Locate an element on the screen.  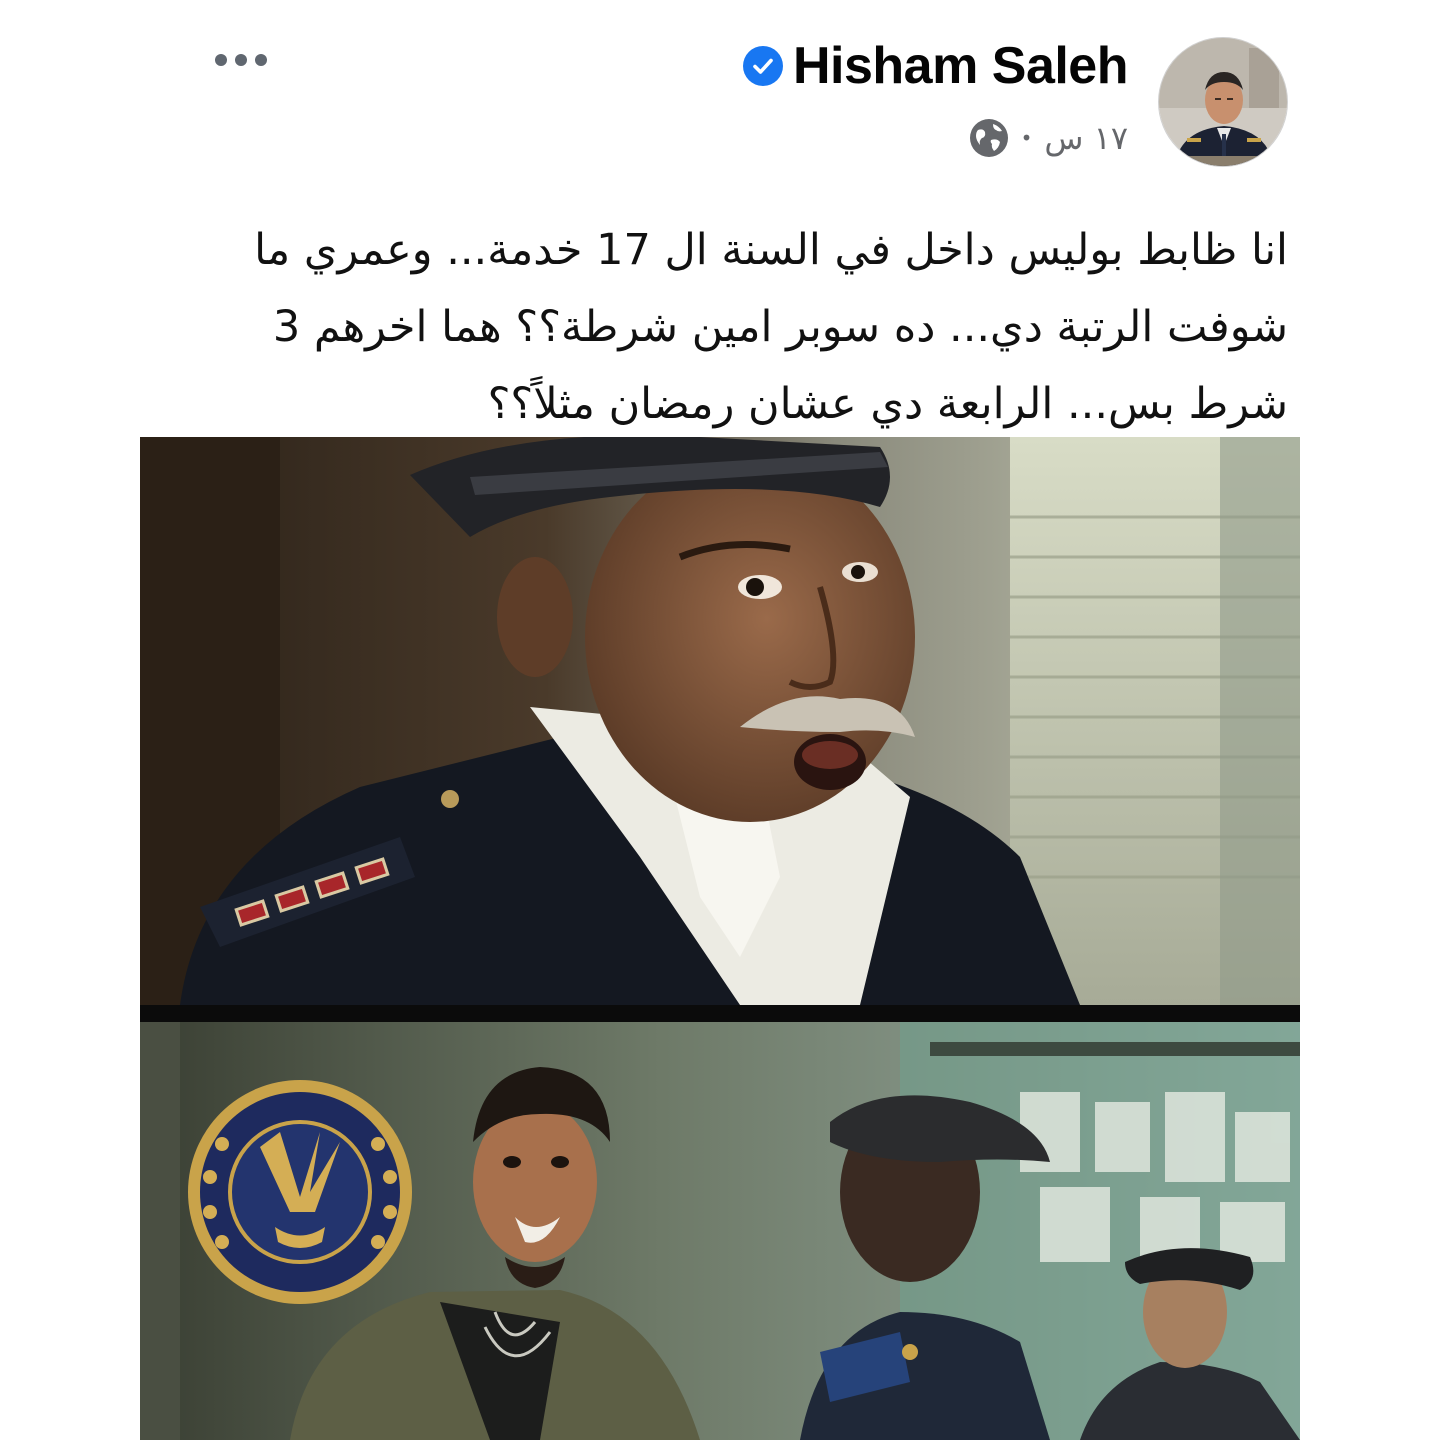
globe-icon is located at coordinates (988, 138).